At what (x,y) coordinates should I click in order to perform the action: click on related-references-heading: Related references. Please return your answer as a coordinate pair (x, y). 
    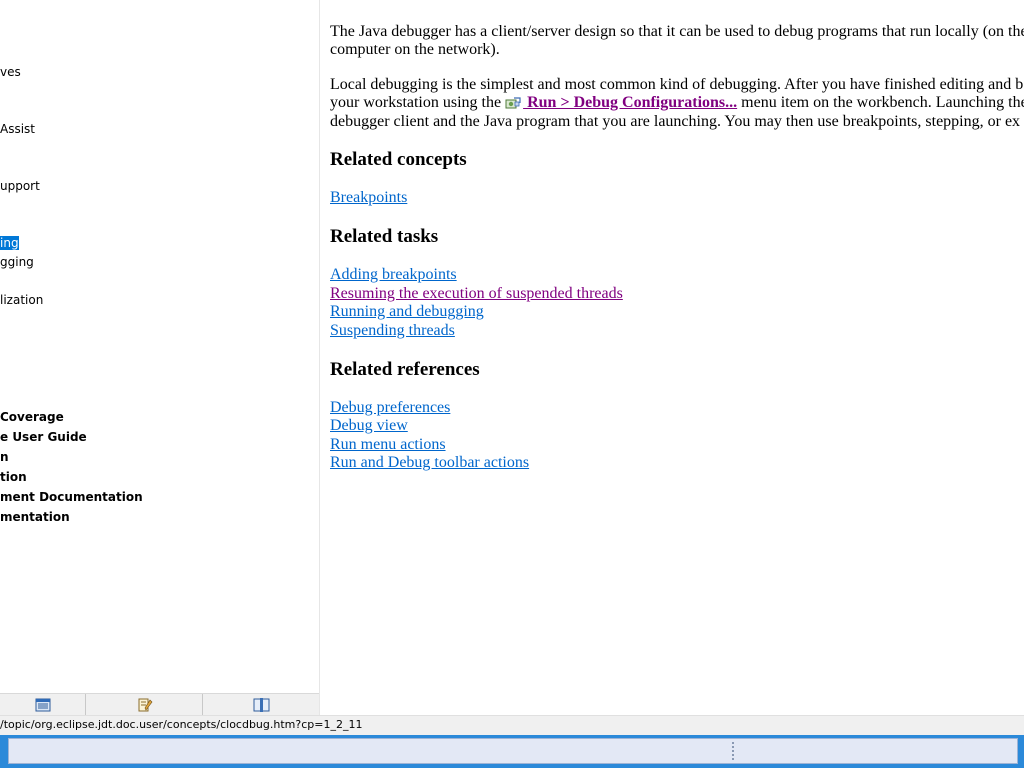
    Looking at the image, I should click on (405, 369).